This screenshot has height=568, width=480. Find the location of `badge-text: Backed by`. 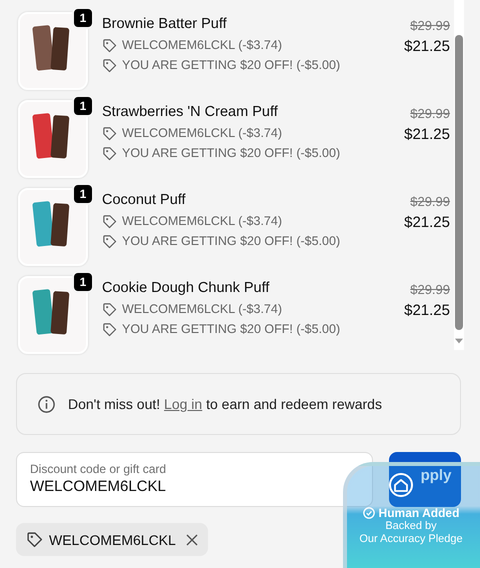

badge-text: Backed by is located at coordinates (411, 526).